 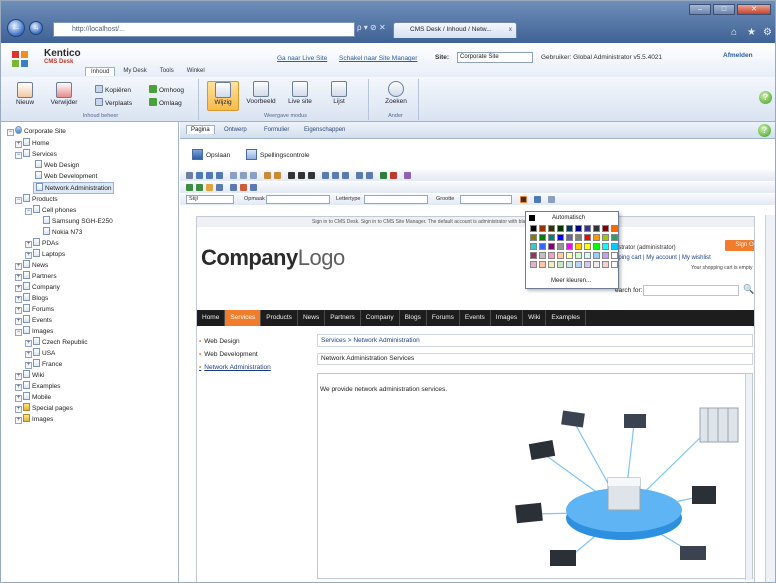 I want to click on forward-button: →, so click(x=36, y=28).